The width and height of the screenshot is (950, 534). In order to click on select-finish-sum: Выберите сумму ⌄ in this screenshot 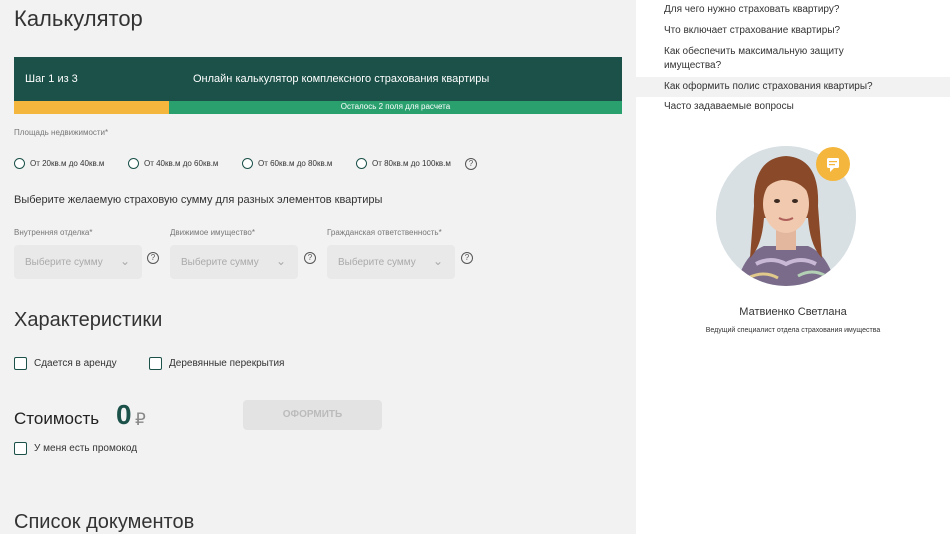, I will do `click(78, 262)`.